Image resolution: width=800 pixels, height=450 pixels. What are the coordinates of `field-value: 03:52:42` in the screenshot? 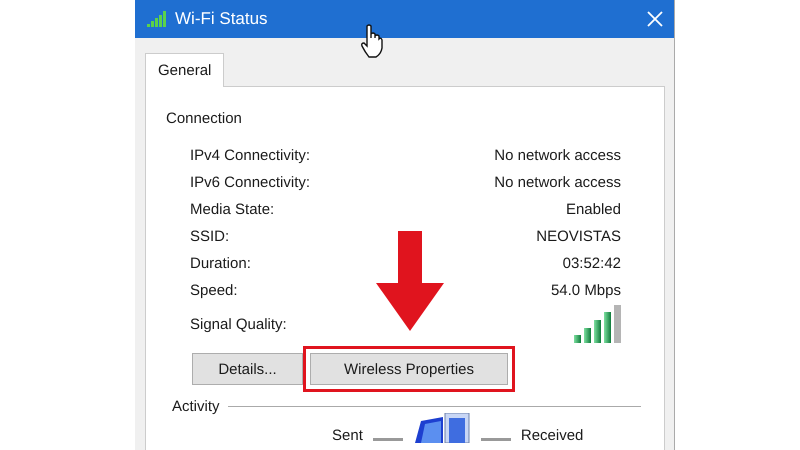 It's located at (591, 263).